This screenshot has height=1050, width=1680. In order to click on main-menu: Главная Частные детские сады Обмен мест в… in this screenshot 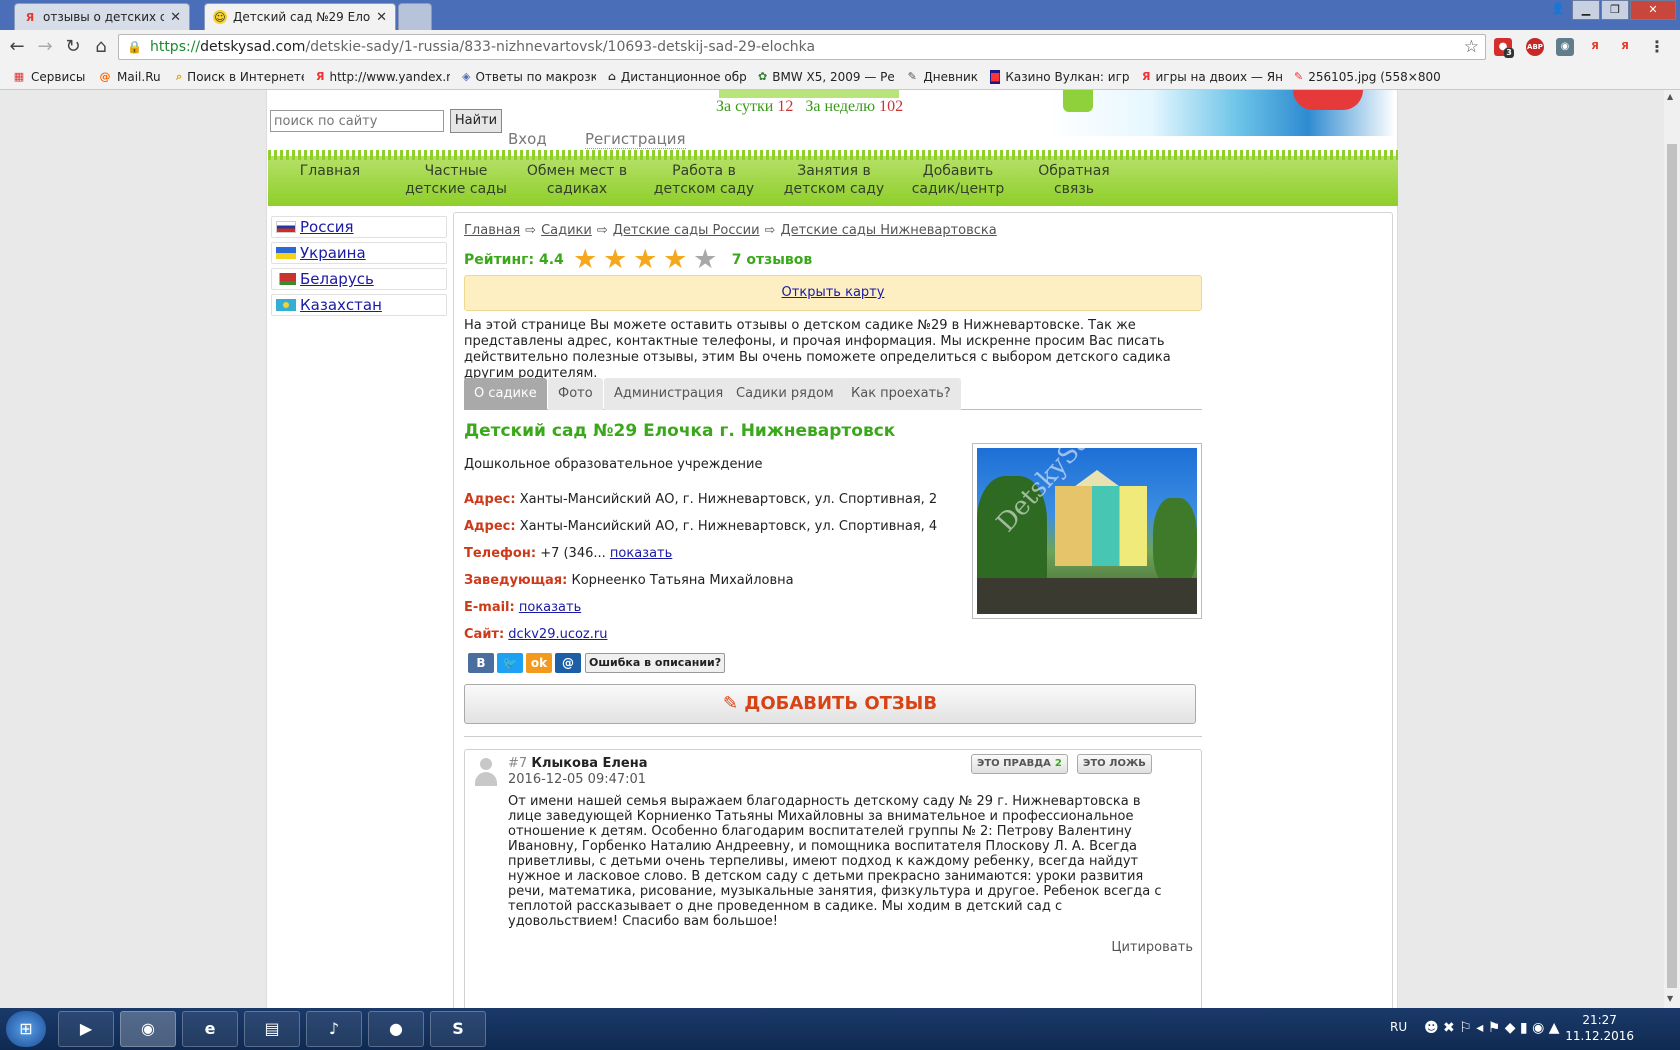, I will do `click(833, 178)`.